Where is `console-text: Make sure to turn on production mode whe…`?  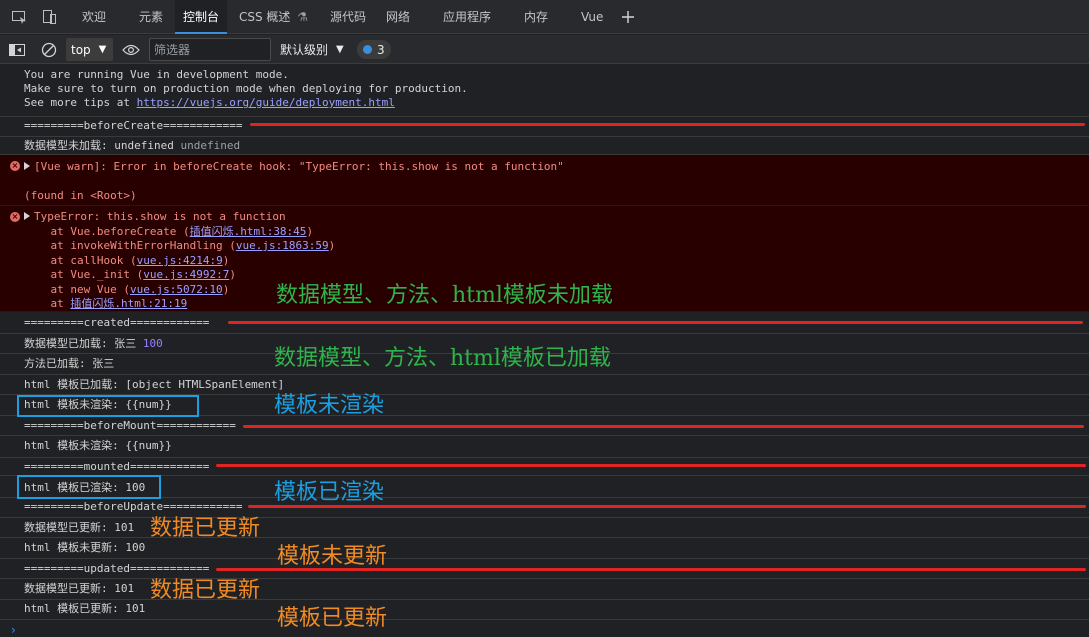 console-text: Make sure to turn on production mode whe… is located at coordinates (246, 88).